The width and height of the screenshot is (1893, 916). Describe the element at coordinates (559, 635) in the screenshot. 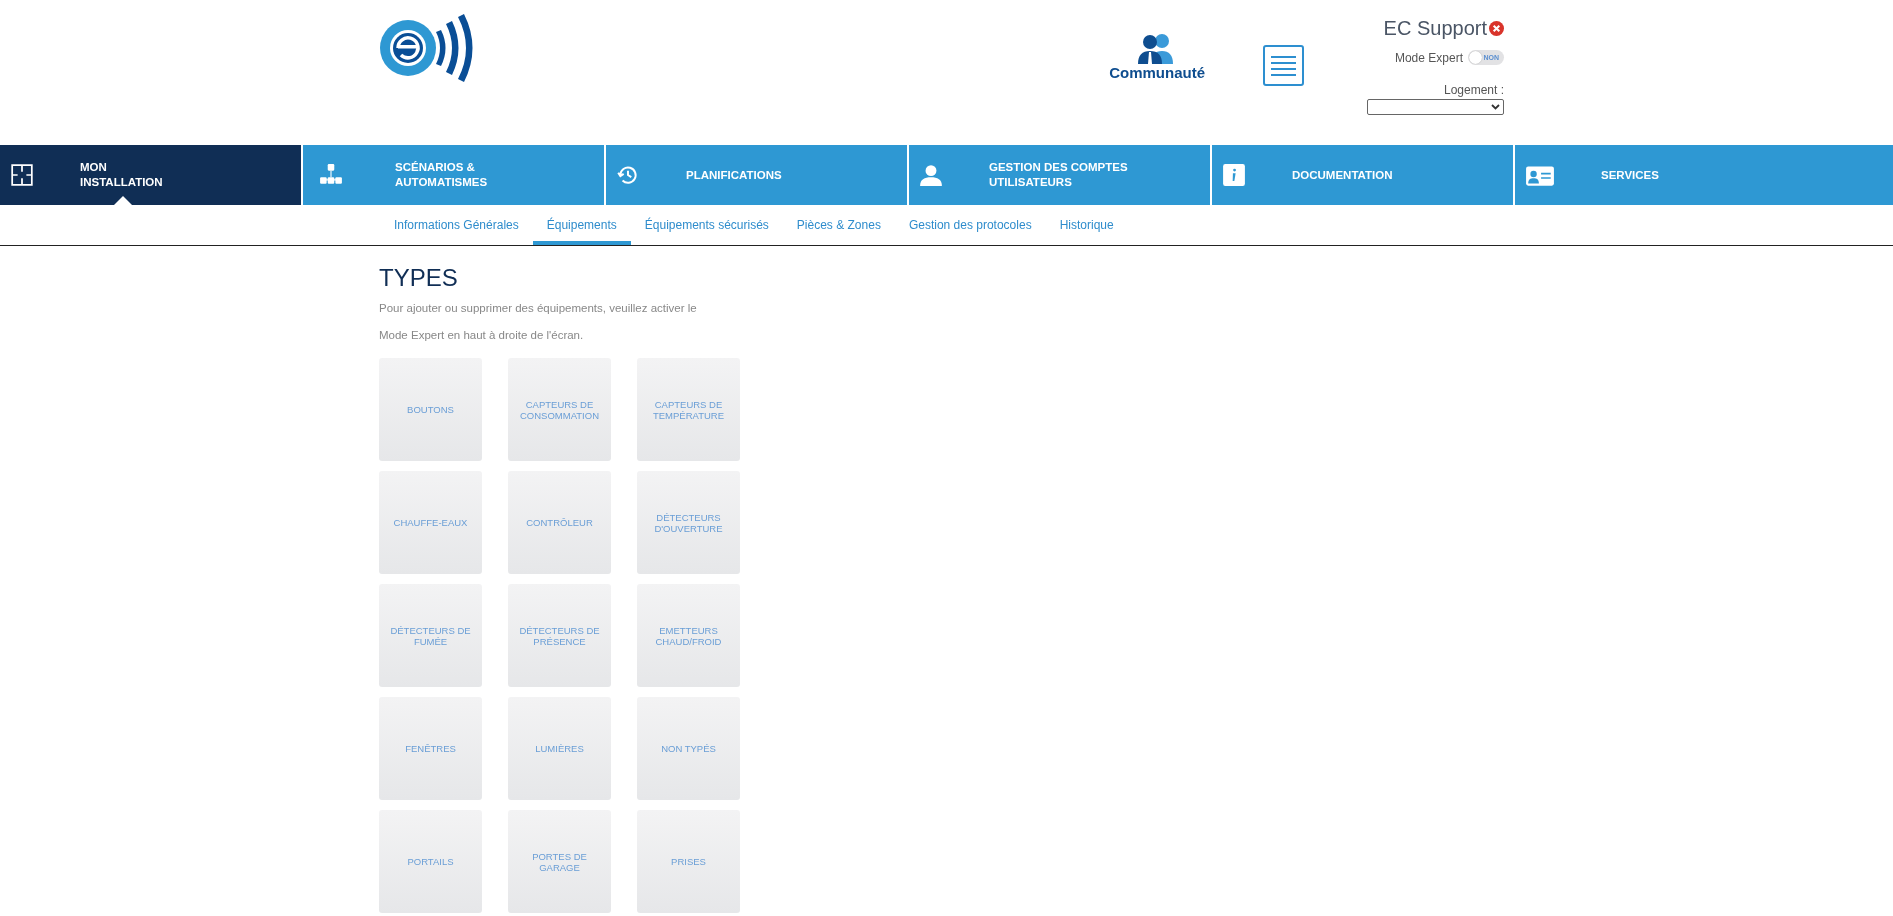

I see `type-tile: DÉTECTEURS DE PRÉSENCE` at that location.